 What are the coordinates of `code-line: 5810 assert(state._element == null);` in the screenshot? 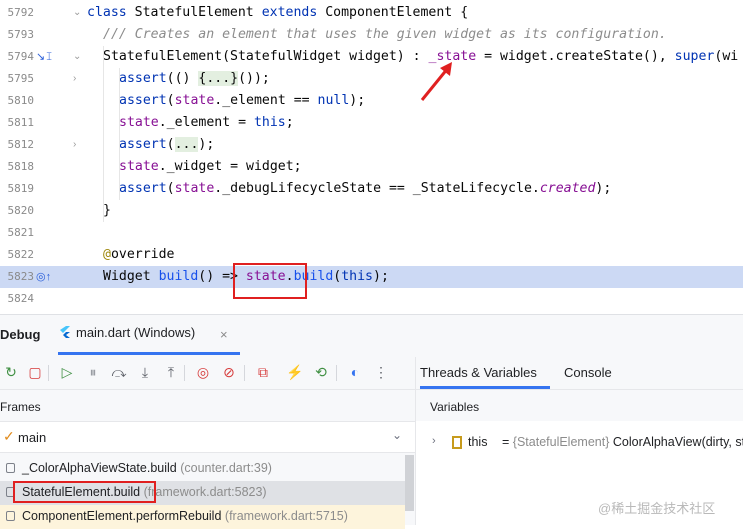 It's located at (371, 101).